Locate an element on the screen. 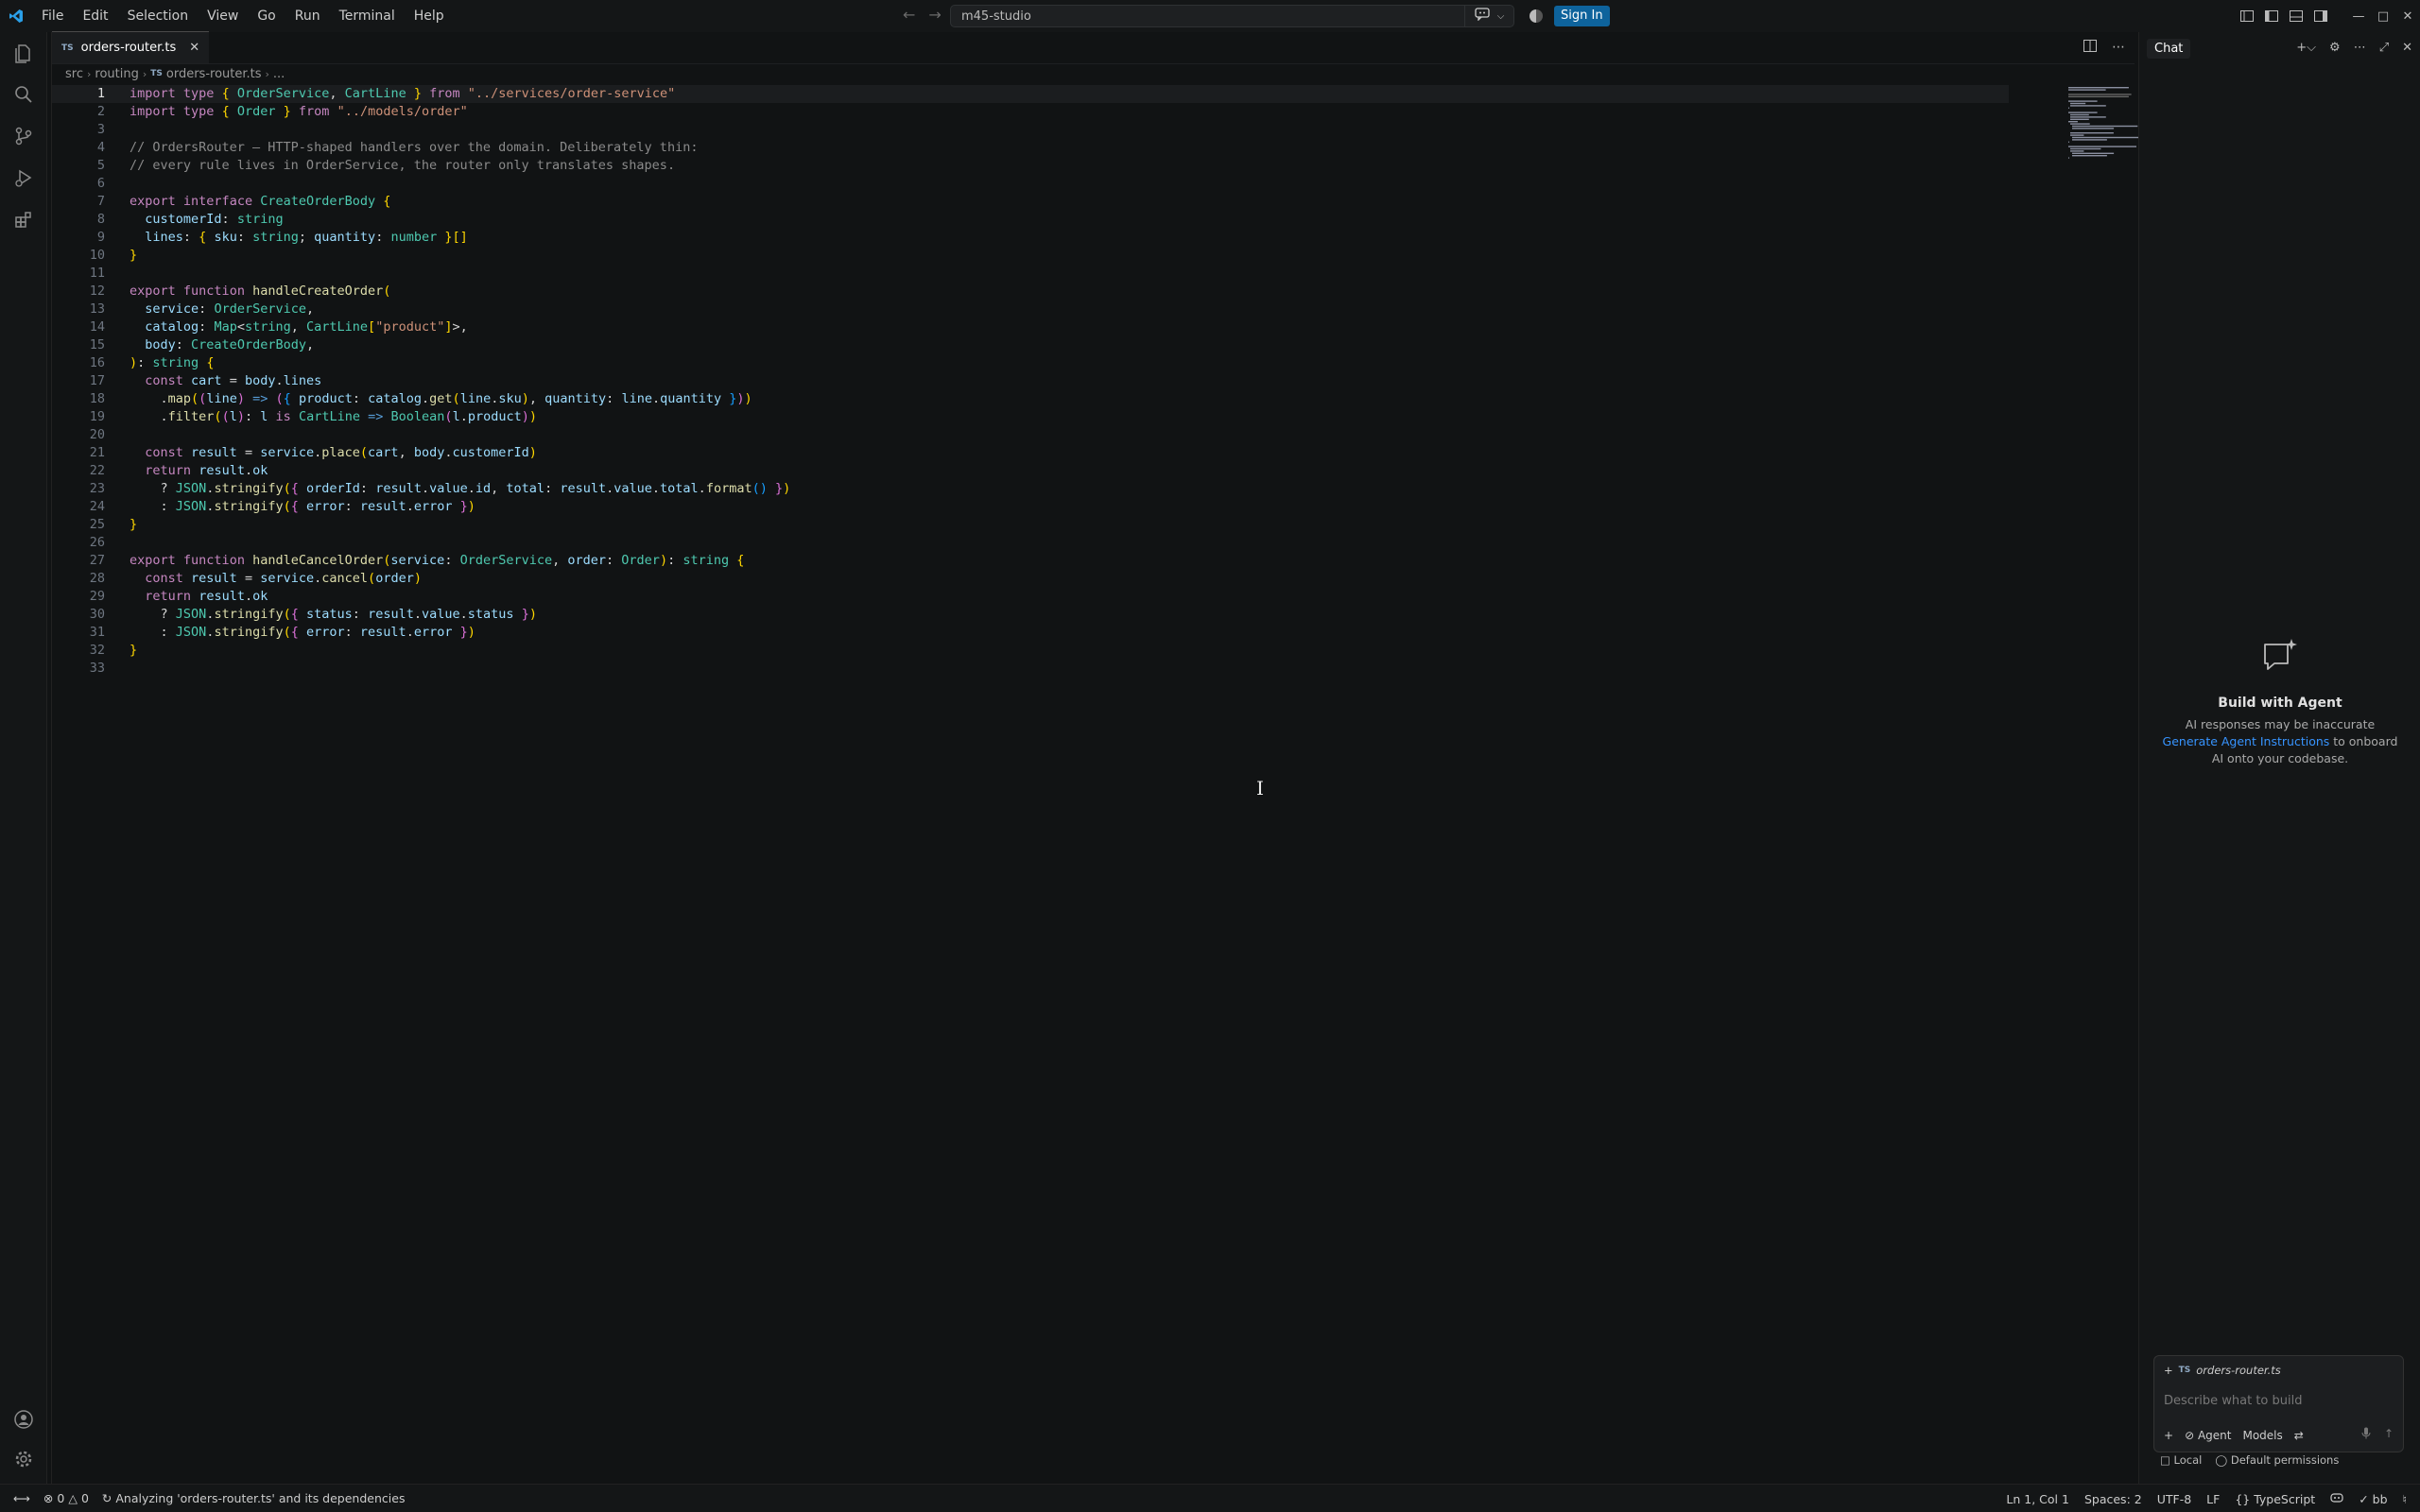 The image size is (2420, 1512). new-chat-icon: +⌵ is located at coordinates (2306, 48).